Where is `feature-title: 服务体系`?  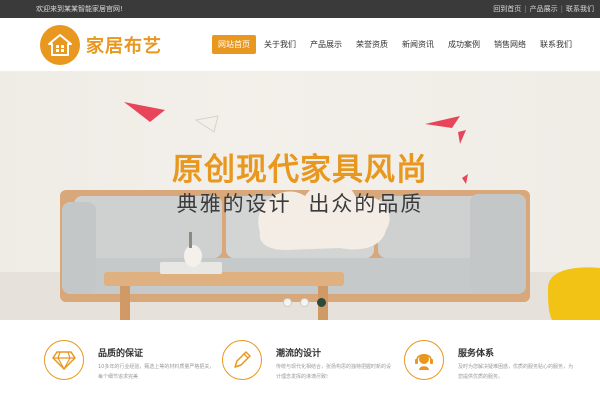 feature-title: 服务体系 is located at coordinates (476, 354).